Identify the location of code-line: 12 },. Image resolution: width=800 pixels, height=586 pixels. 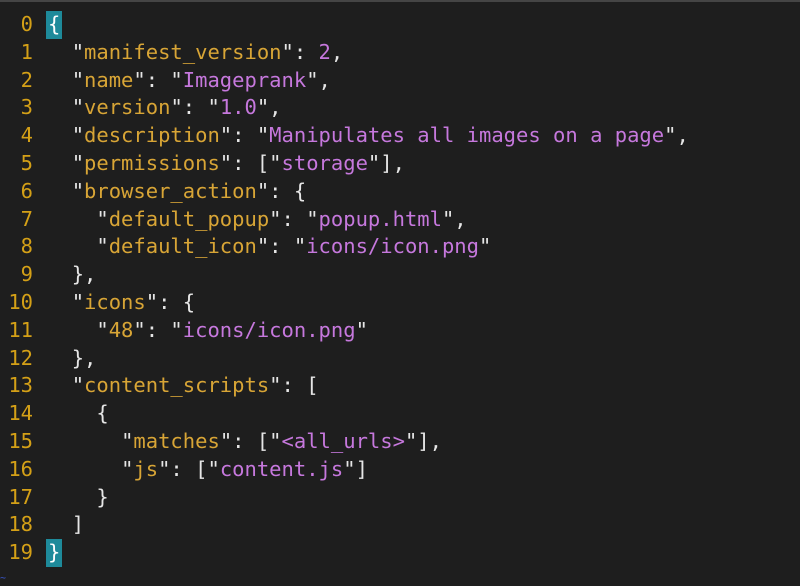
(344, 359).